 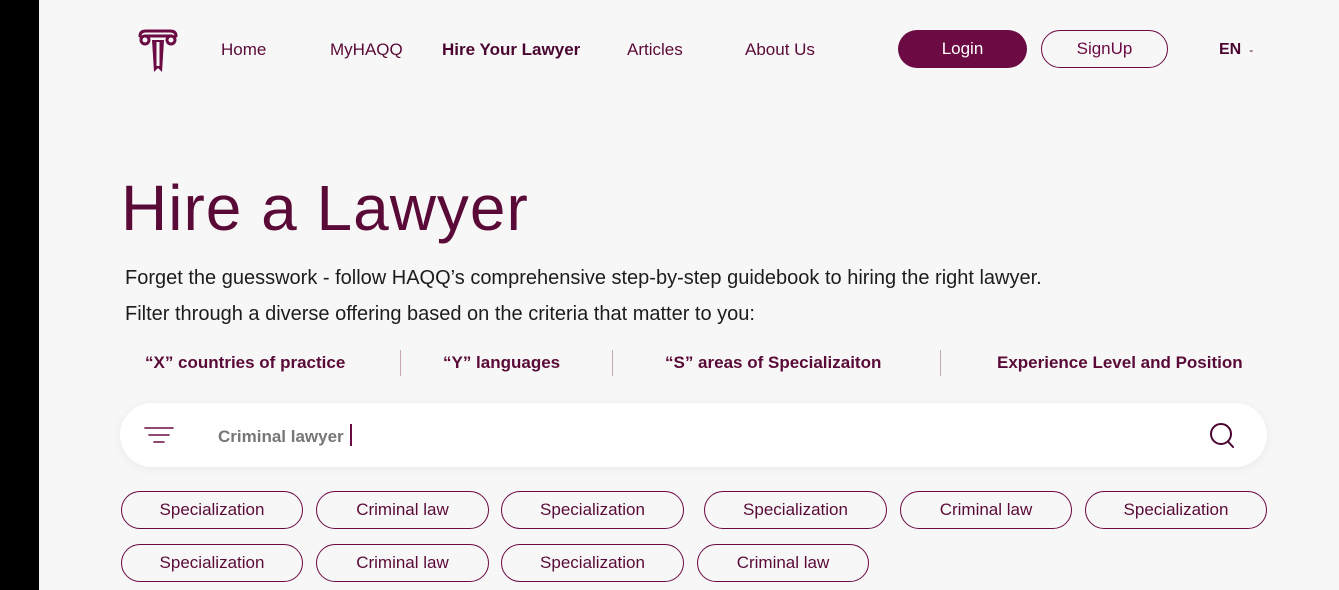 What do you see at coordinates (962, 49) in the screenshot?
I see `login-button: Login` at bounding box center [962, 49].